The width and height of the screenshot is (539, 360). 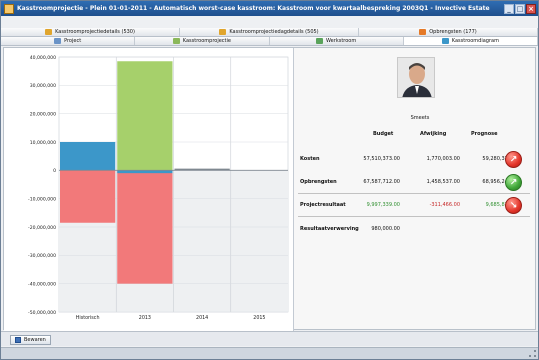 What do you see at coordinates (385, 229) in the screenshot?
I see `resultaatverwerving-budget: 980,000.00` at bounding box center [385, 229].